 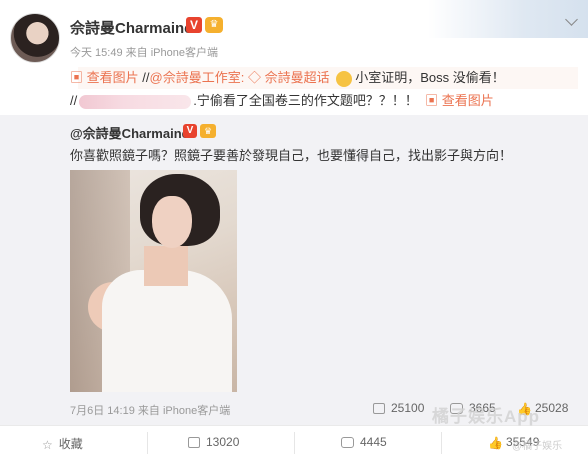 What do you see at coordinates (35, 38) in the screenshot?
I see `avatar` at bounding box center [35, 38].